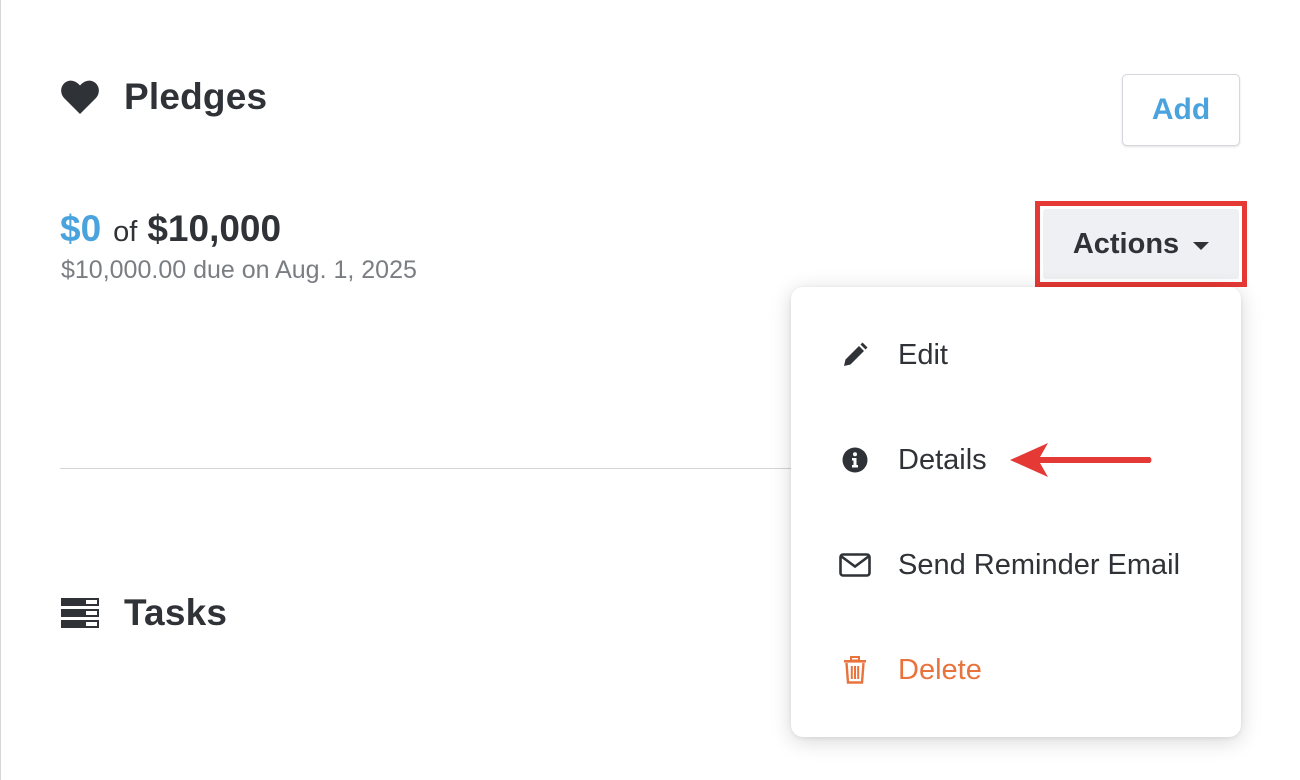 The height and width of the screenshot is (780, 1300). What do you see at coordinates (1039, 564) in the screenshot?
I see `menu-item-label: Send Reminder Email` at bounding box center [1039, 564].